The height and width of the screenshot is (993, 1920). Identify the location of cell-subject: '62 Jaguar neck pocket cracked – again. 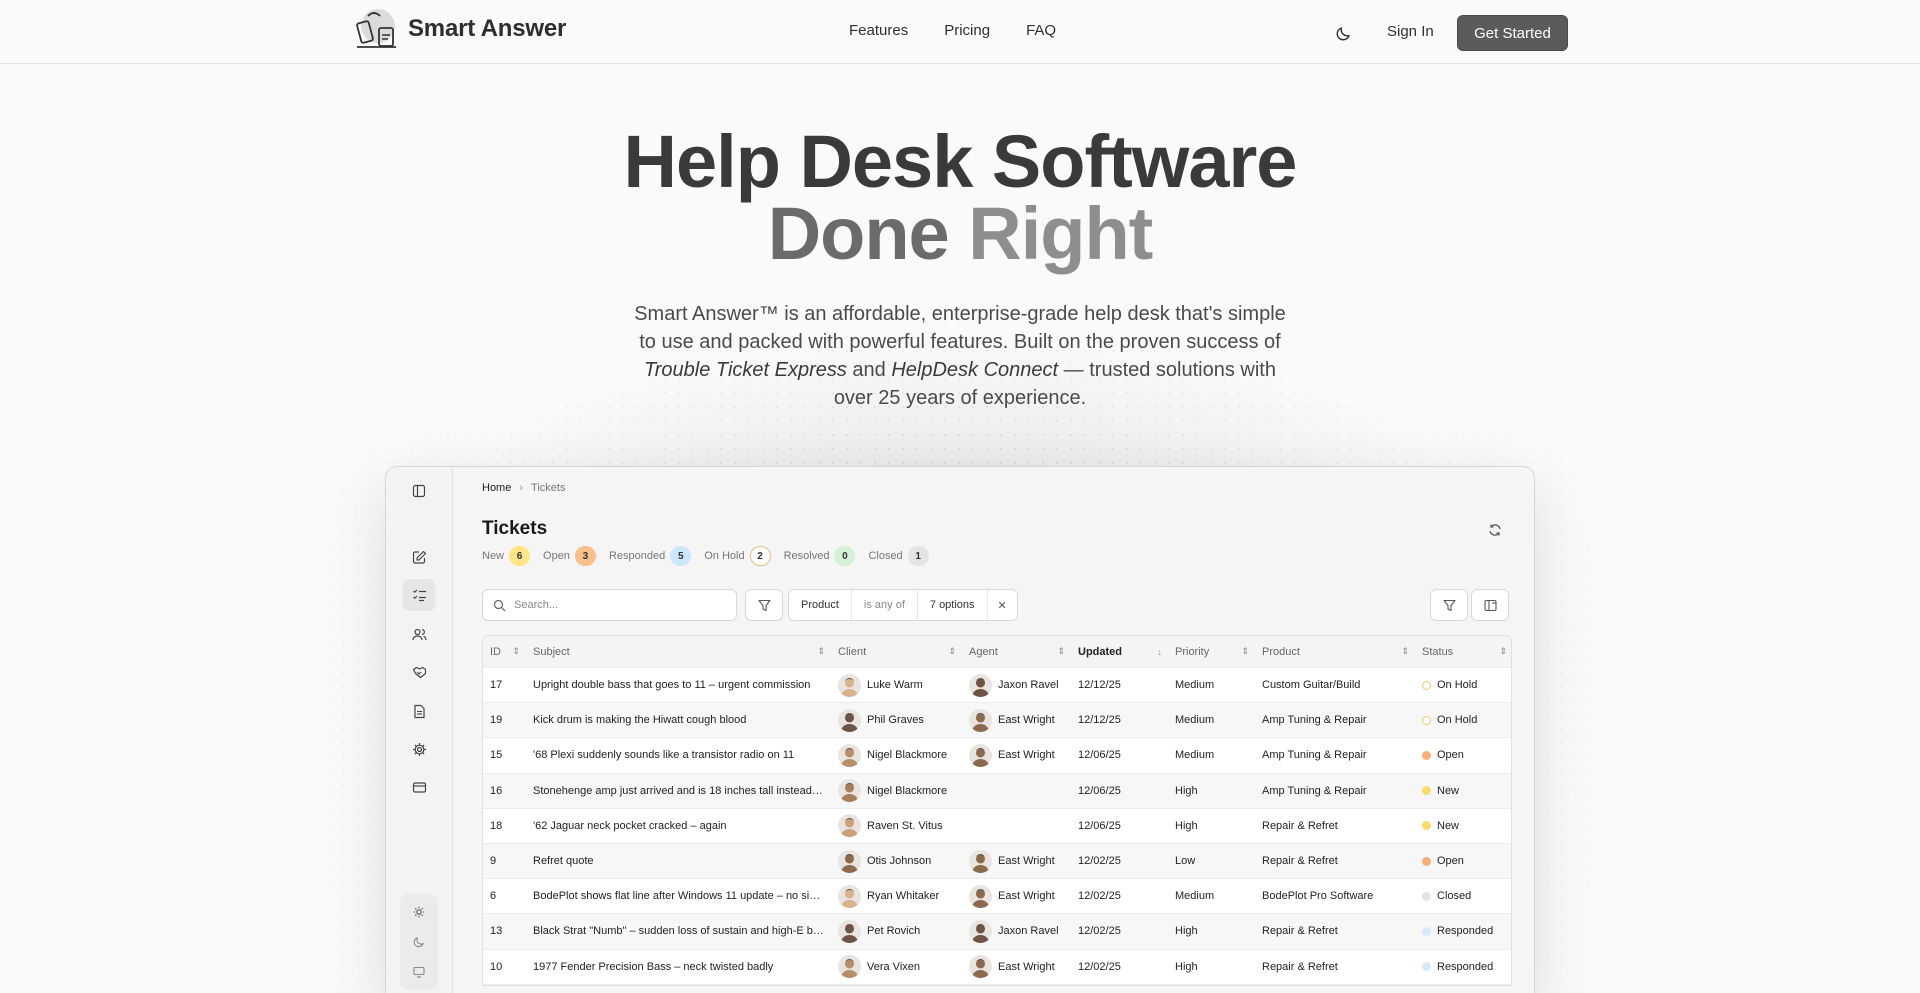
(678, 826).